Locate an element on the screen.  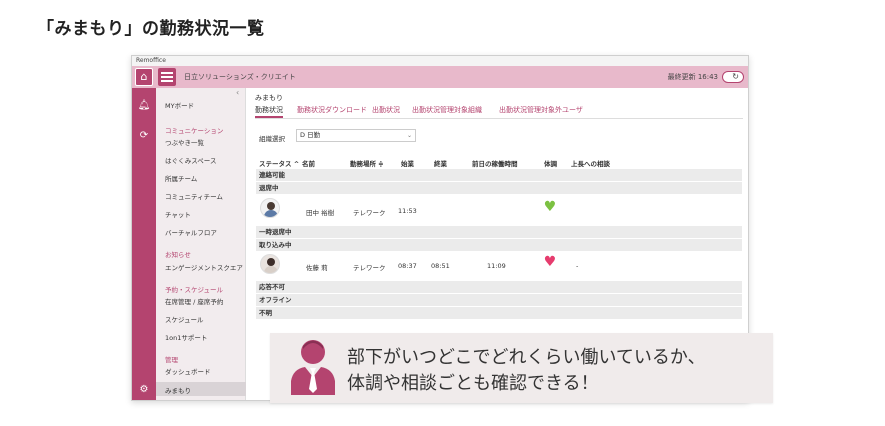
row-start: 08:37 is located at coordinates (407, 266).